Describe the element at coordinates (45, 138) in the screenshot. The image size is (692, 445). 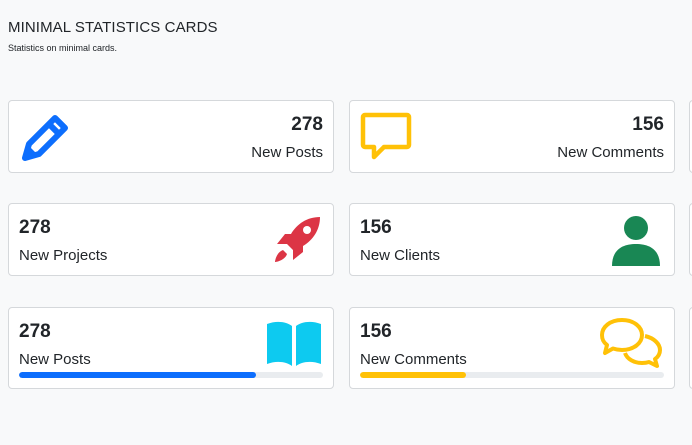
I see `pencil-icon` at that location.